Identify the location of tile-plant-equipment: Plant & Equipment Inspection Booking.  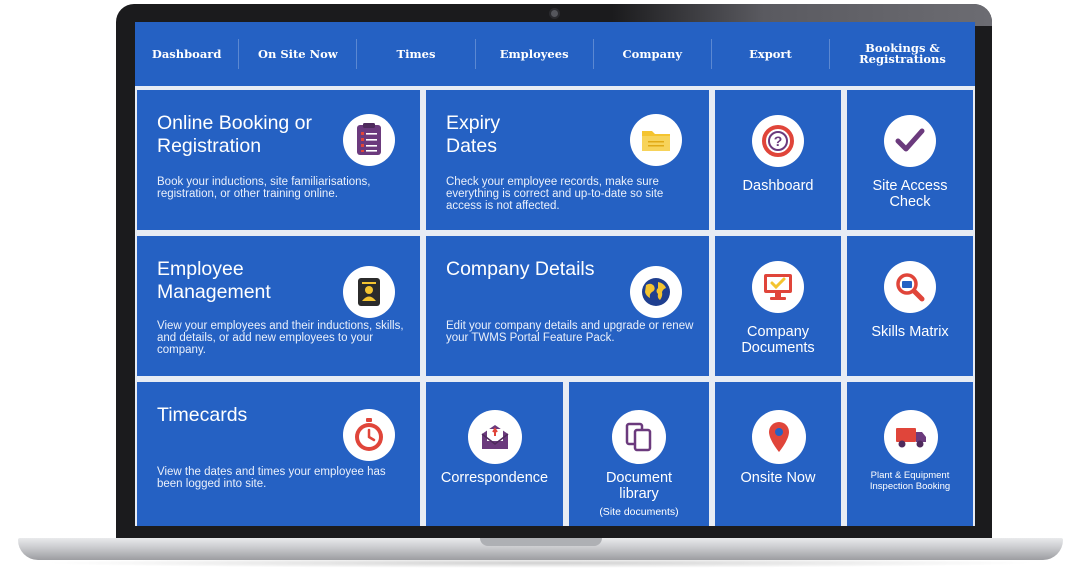
(910, 454).